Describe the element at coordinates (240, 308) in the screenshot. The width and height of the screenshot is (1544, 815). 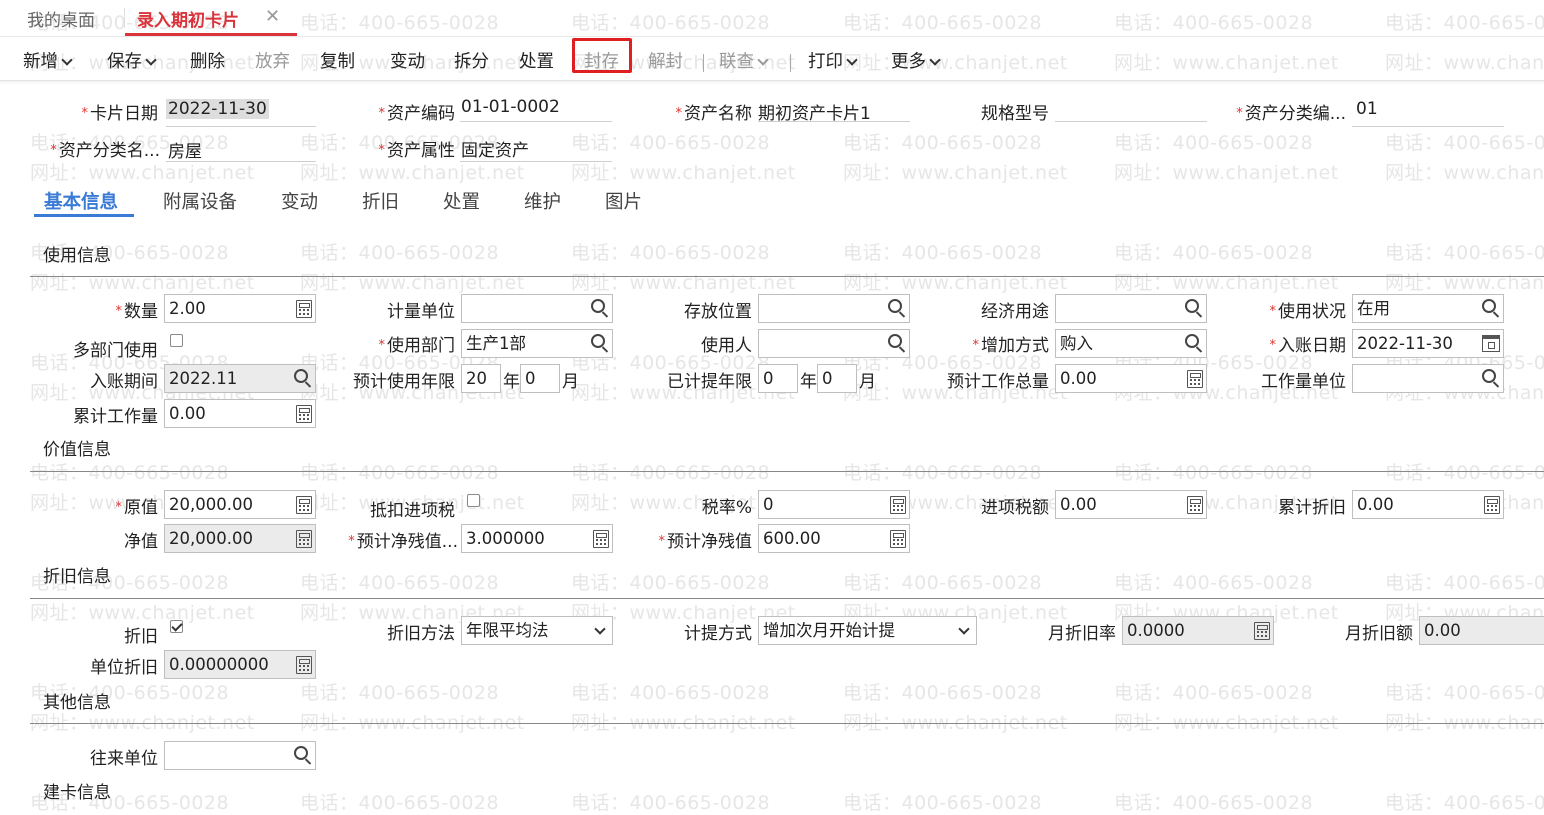
I see `quantity-input: 2.00` at that location.